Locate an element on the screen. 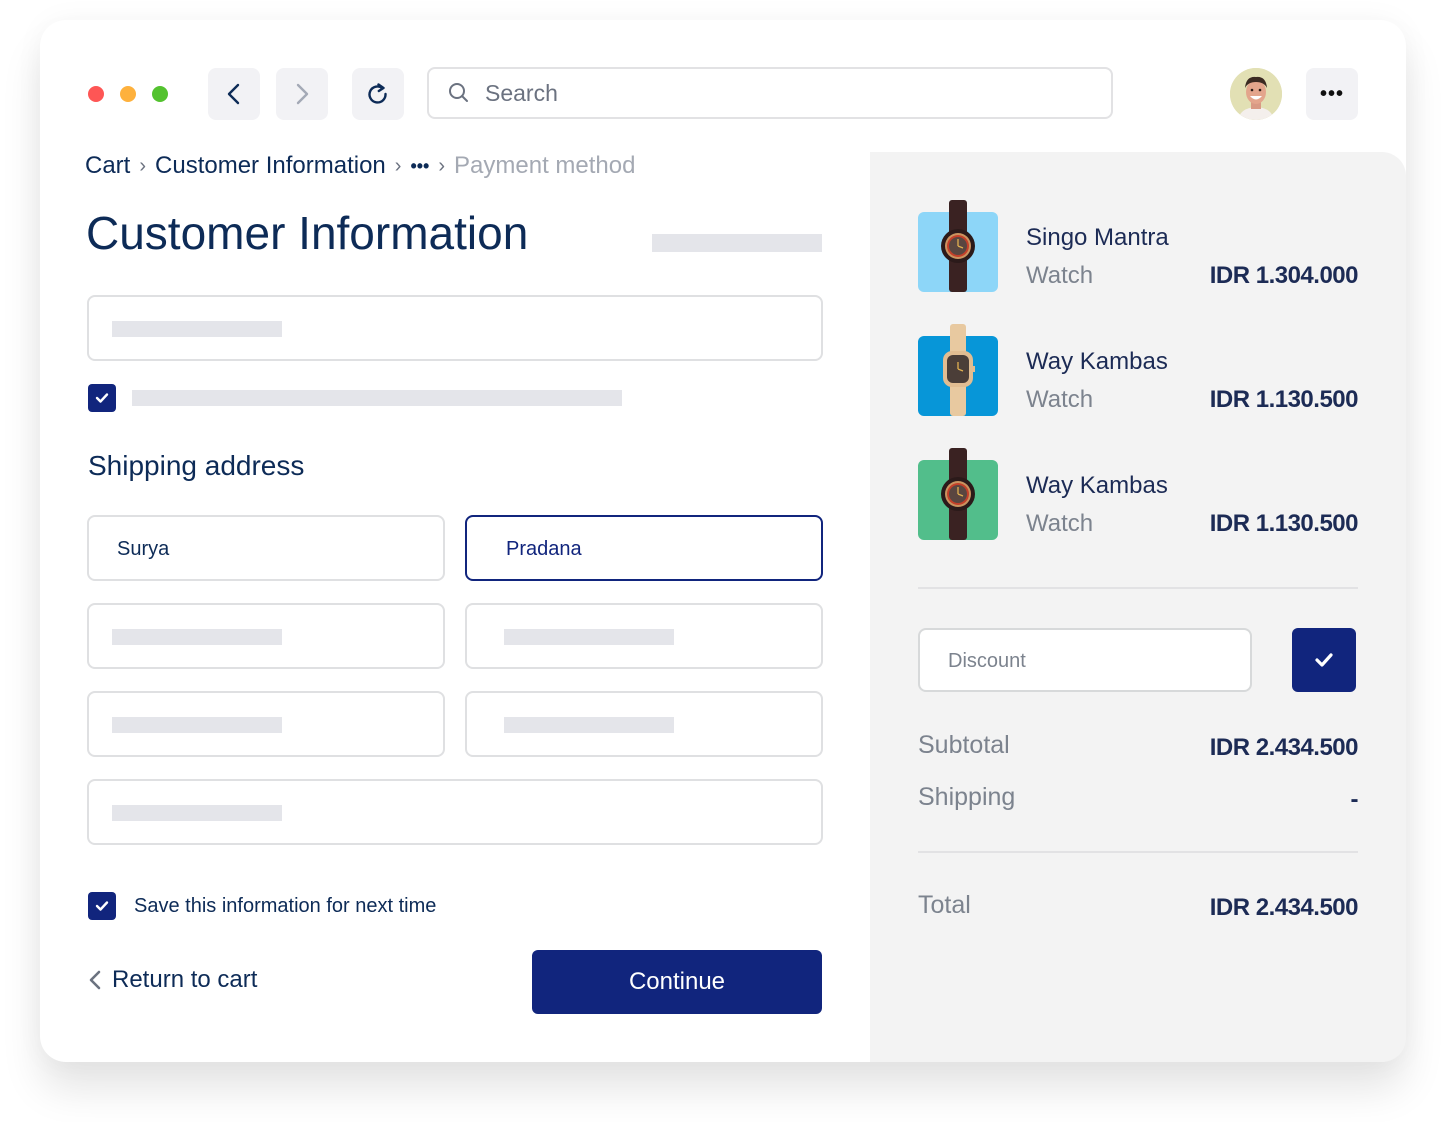 Image resolution: width=1446 pixels, height=1122 pixels. subtotal-label: Subtotal is located at coordinates (964, 745).